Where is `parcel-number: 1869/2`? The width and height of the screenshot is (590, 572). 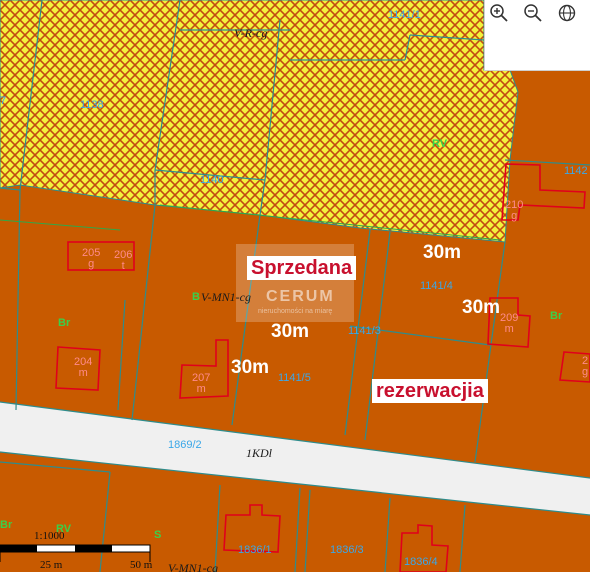 parcel-number: 1869/2 is located at coordinates (185, 445).